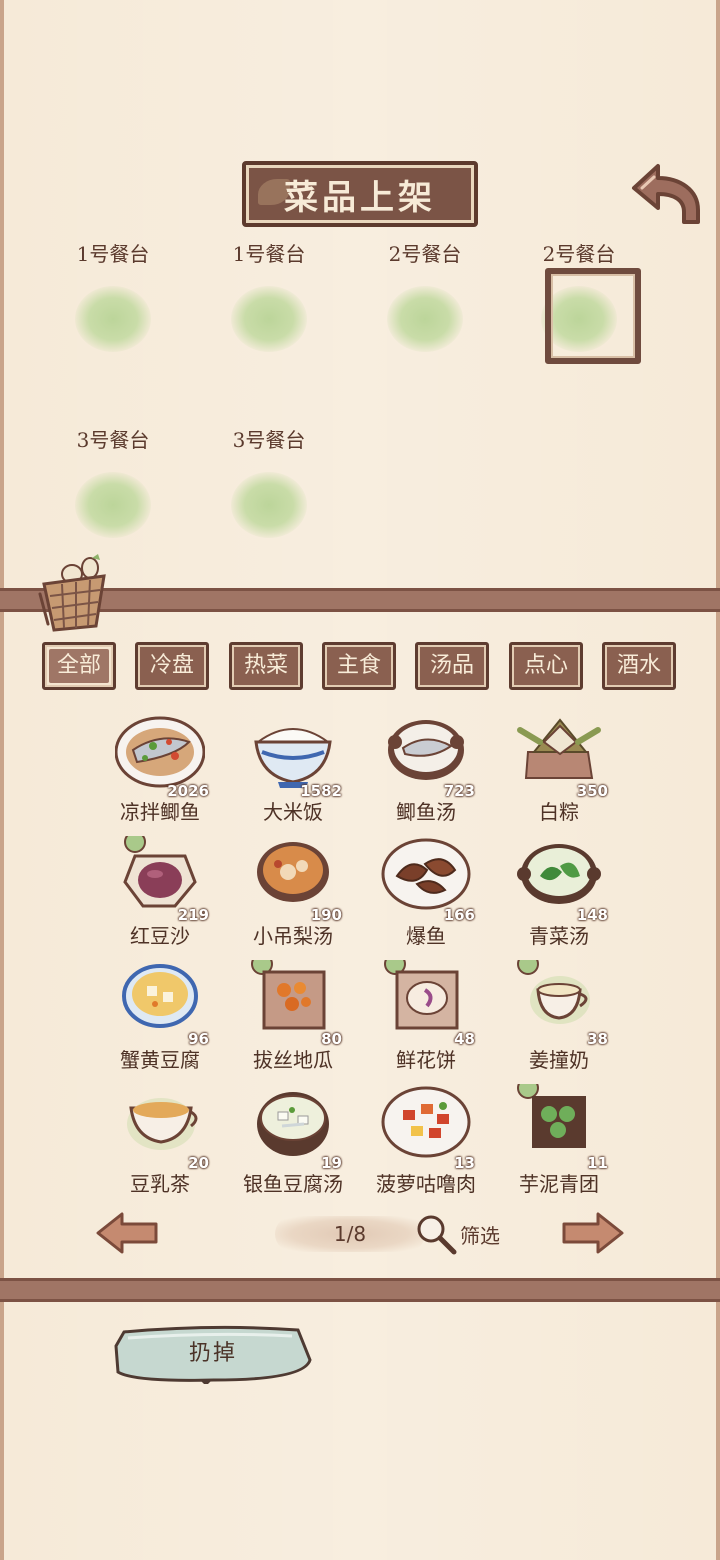 Image resolution: width=720 pixels, height=1560 pixels. I want to click on discard-button: 扔掉, so click(213, 1354).